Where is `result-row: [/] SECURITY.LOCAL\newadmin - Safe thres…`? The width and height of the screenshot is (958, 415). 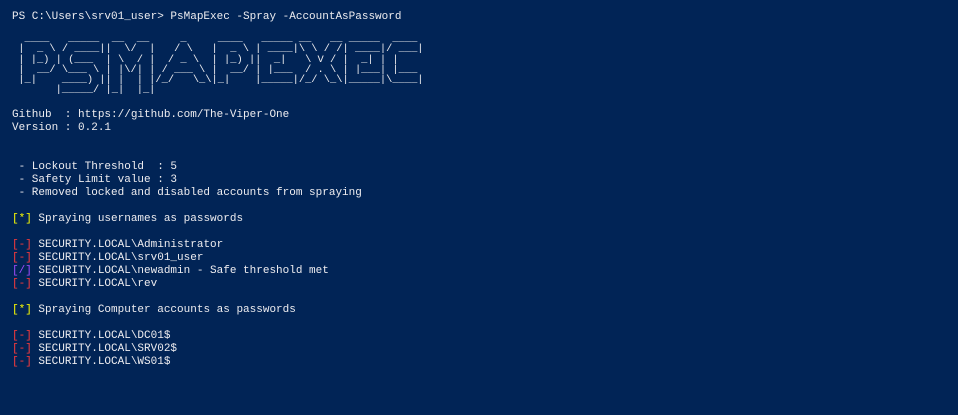 result-row: [/] SECURITY.LOCAL\newadmin - Safe thres… is located at coordinates (485, 271).